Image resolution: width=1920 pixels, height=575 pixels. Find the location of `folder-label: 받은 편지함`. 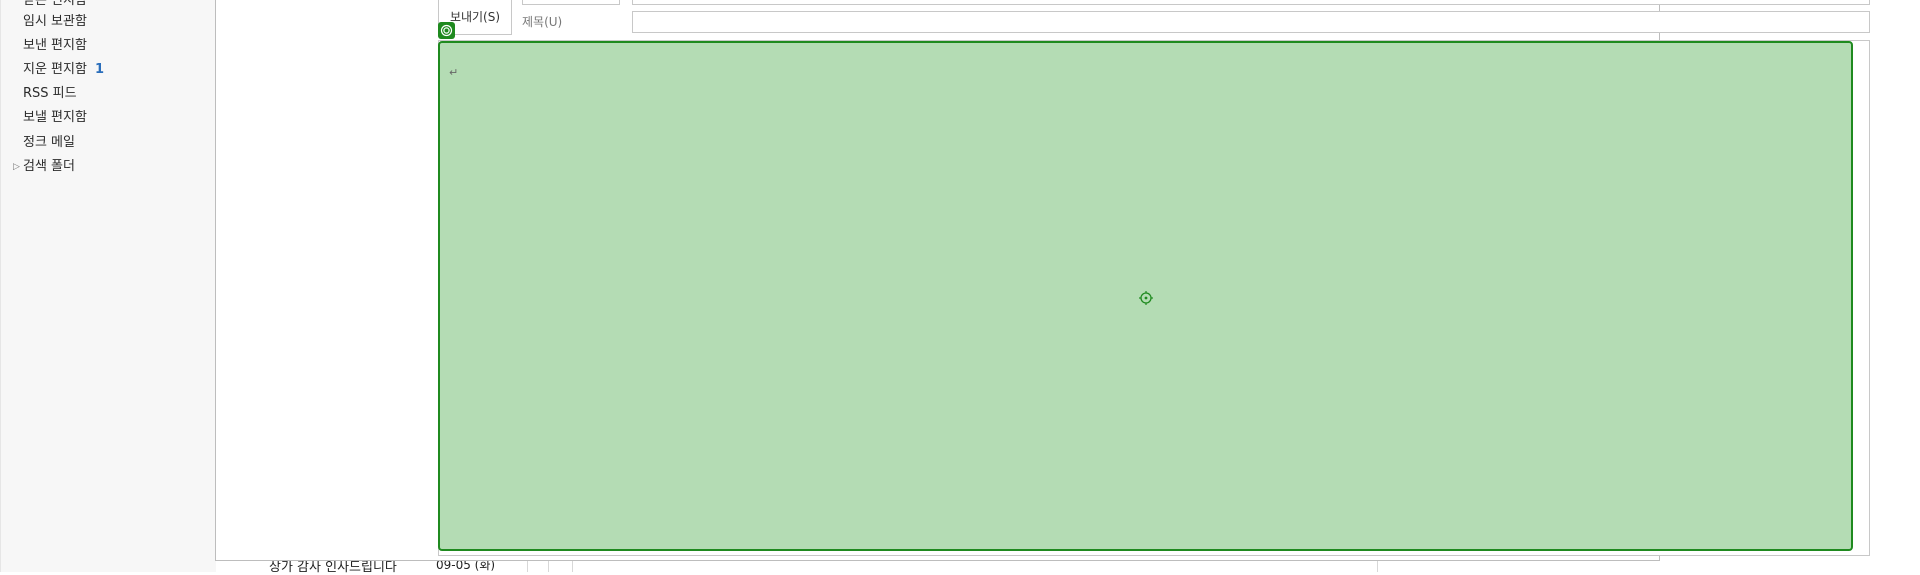

folder-label: 받은 편지함 is located at coordinates (55, 4).